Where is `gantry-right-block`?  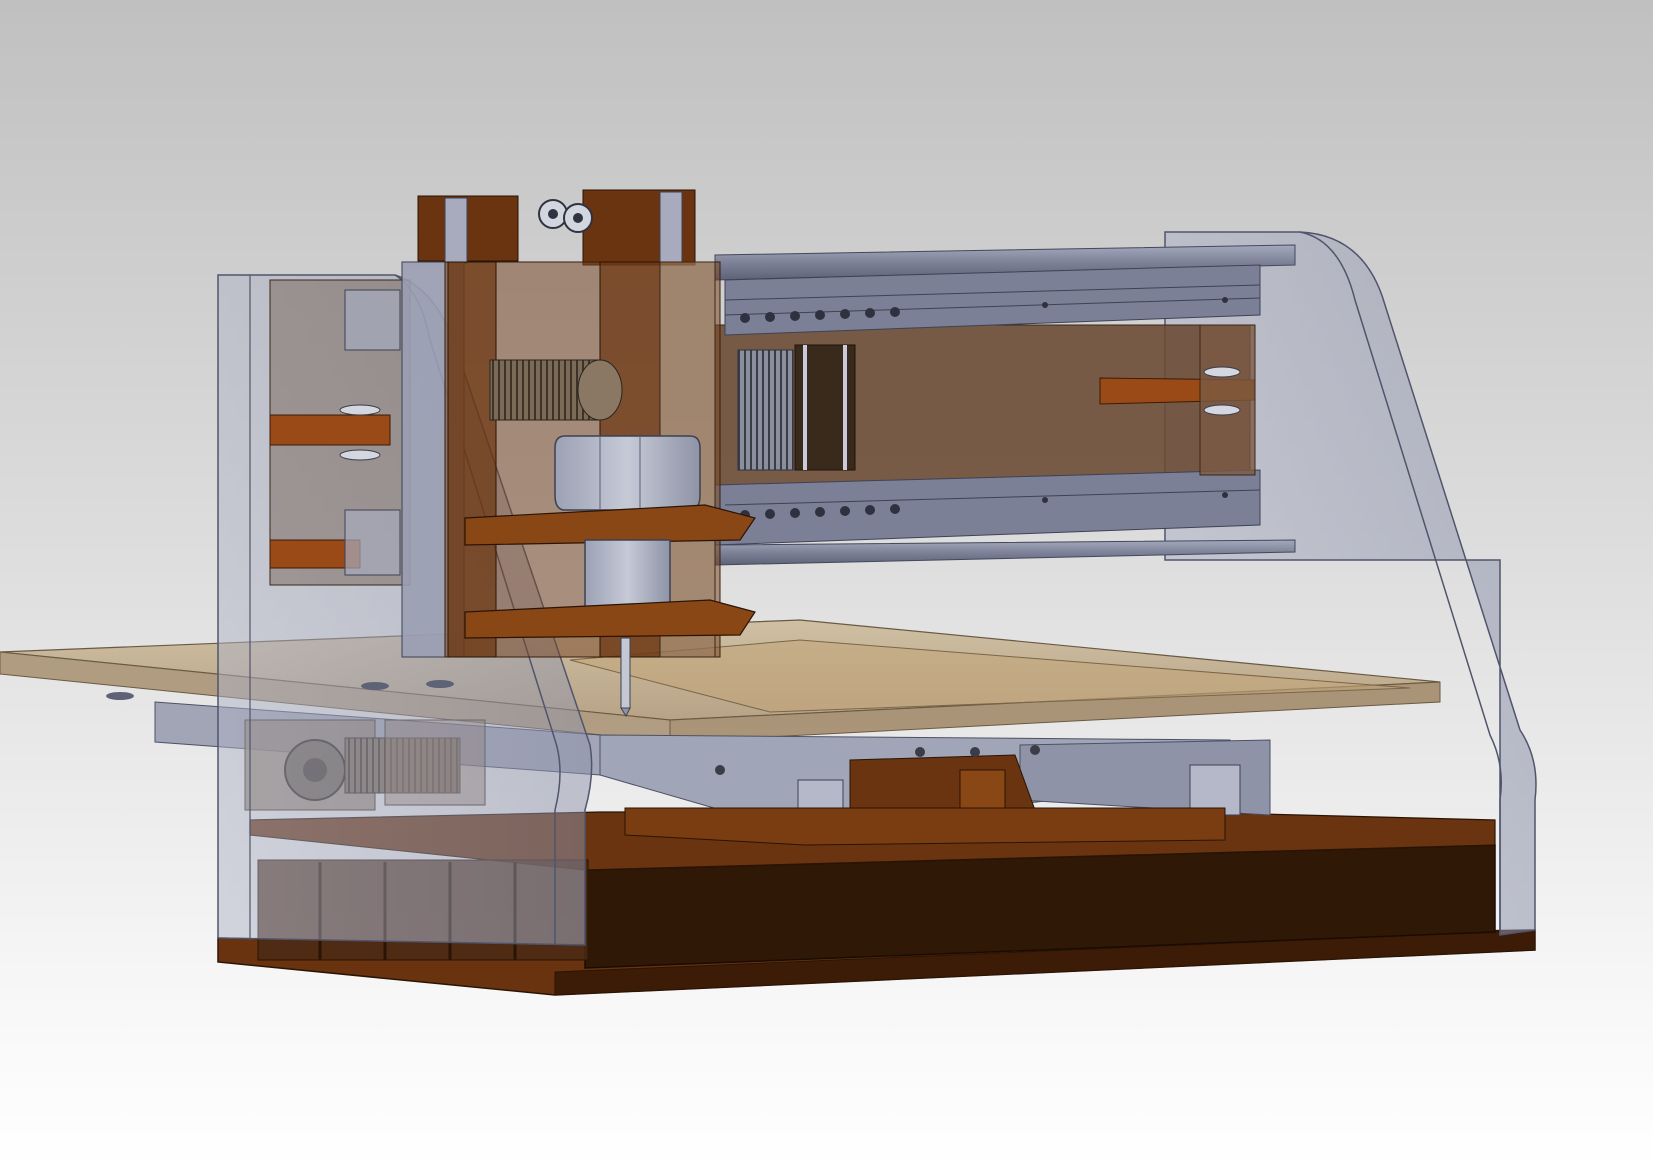 gantry-right-block is located at coordinates (1227, 400).